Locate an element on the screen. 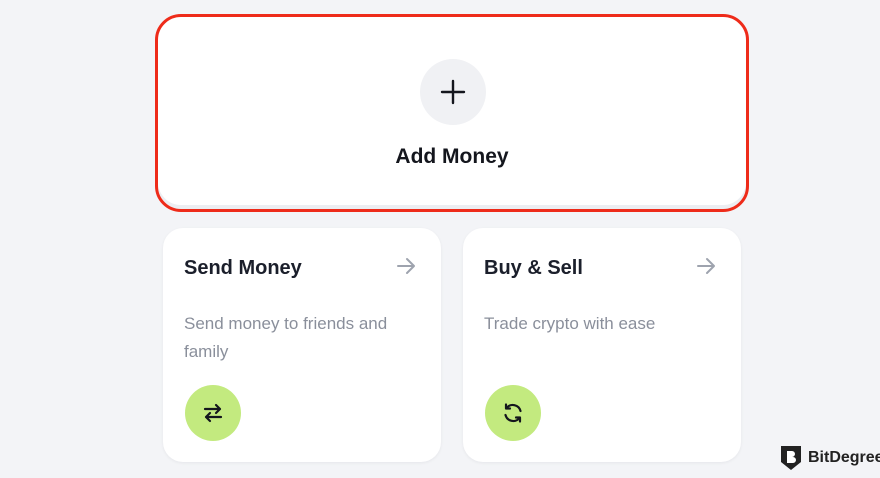  send-money-action-button is located at coordinates (213, 413).